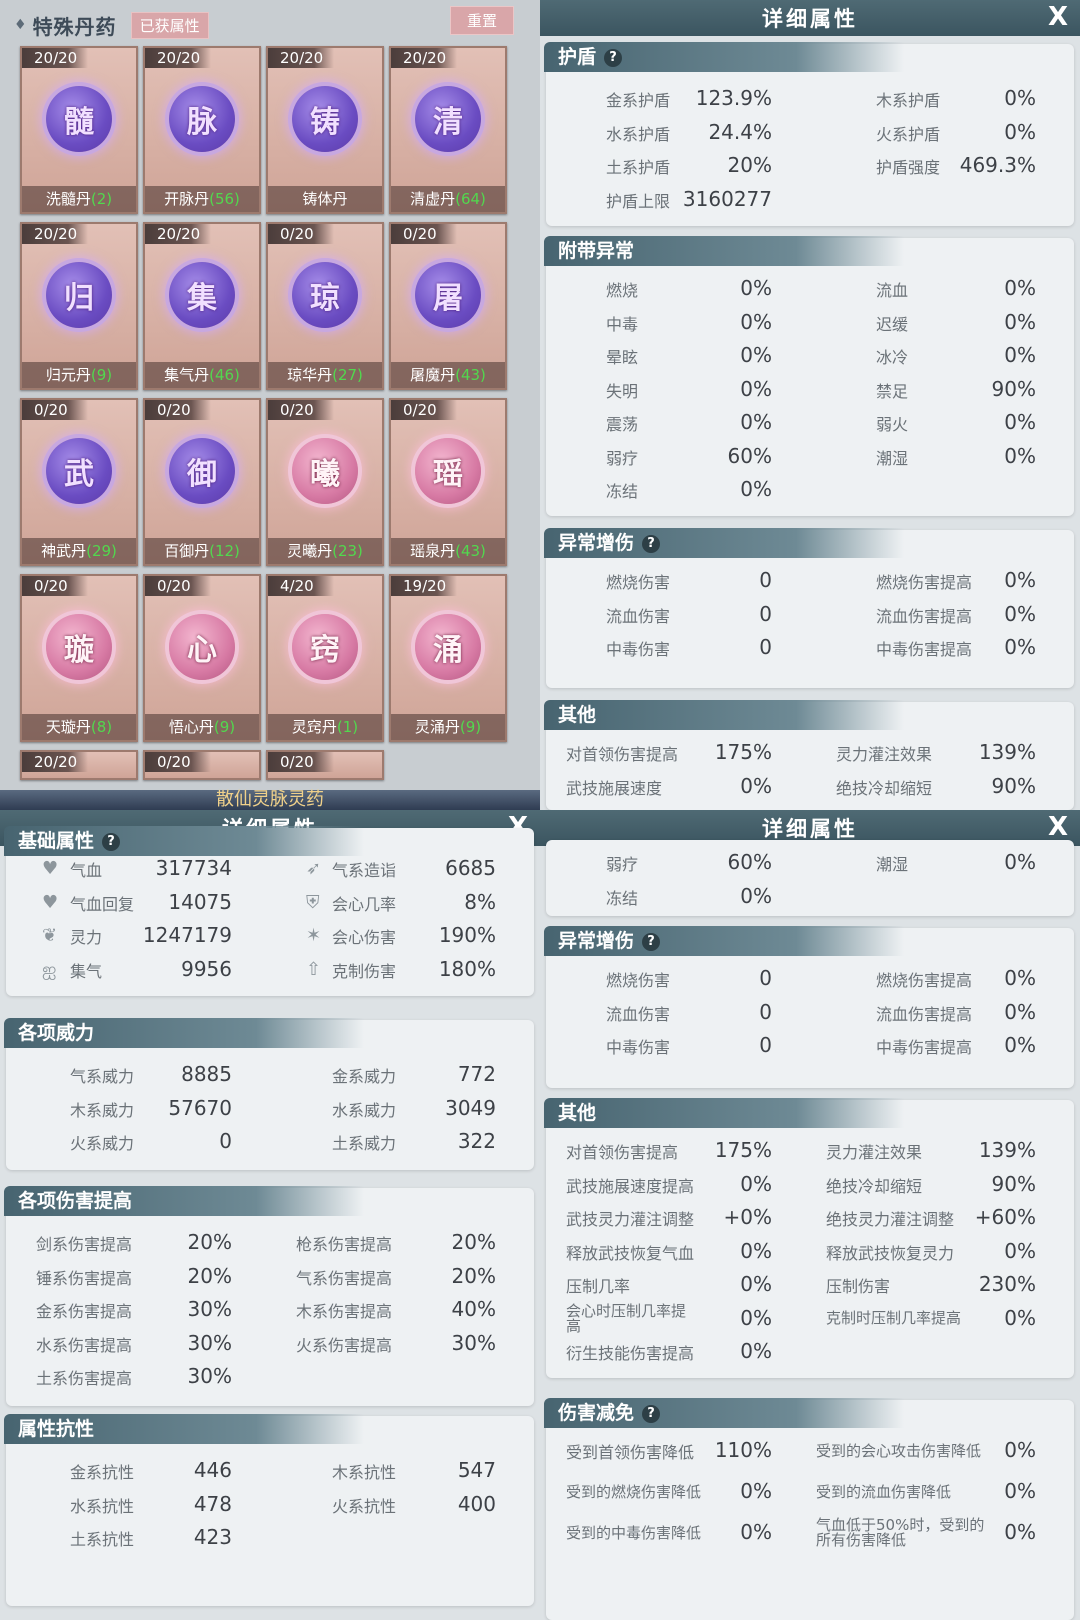 The image size is (1080, 1620). Describe the element at coordinates (56, 1429) in the screenshot. I see `section-title-text: 属性抗性` at that location.